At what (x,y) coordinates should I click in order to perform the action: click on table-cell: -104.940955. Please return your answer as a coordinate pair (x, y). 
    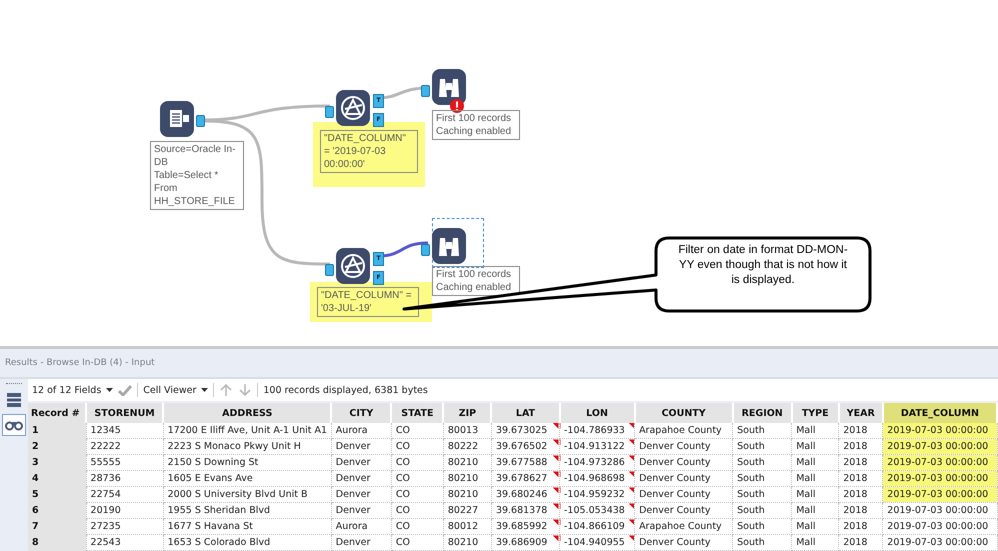
    Looking at the image, I should click on (597, 542).